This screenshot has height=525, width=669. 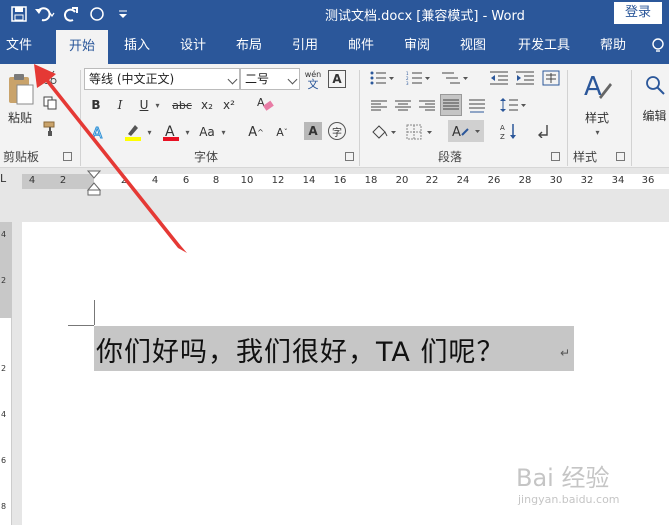 I want to click on sort-icon: AZ, so click(x=509, y=131).